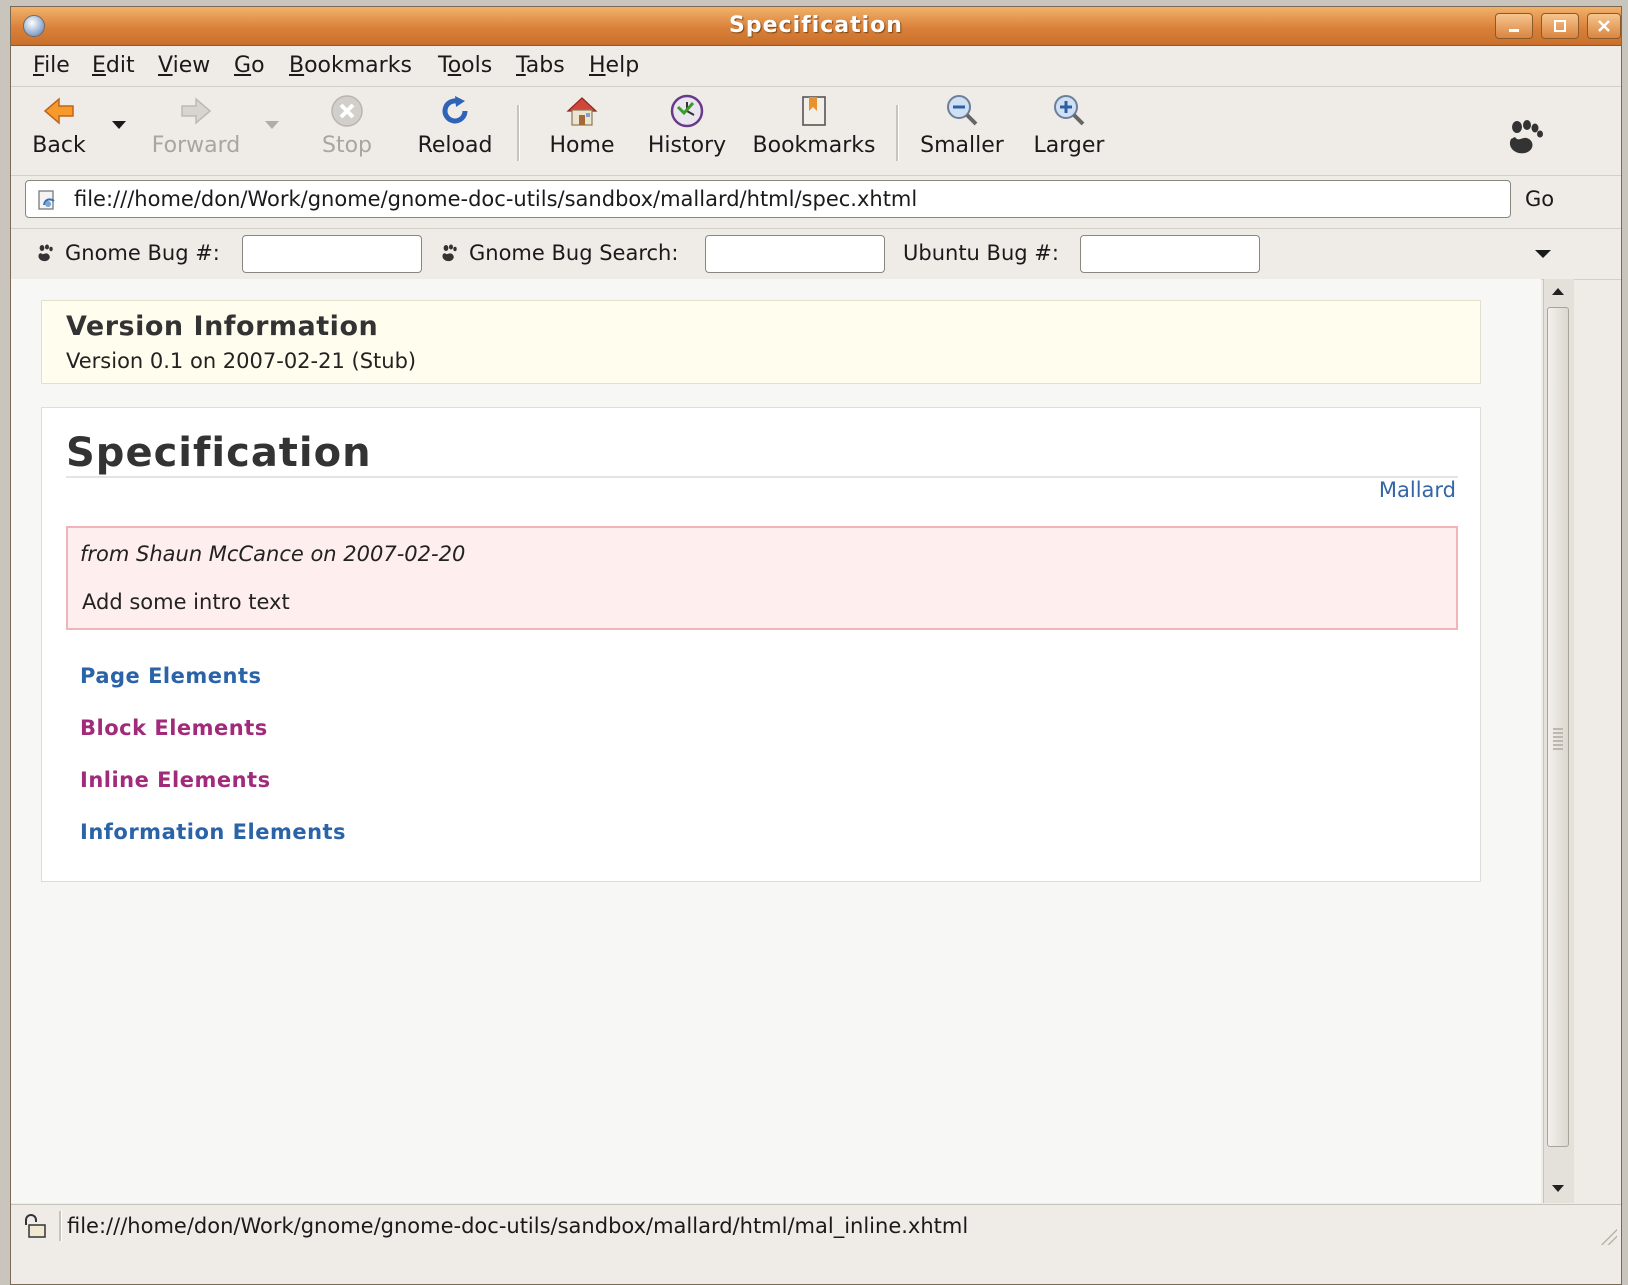 Image resolution: width=1628 pixels, height=1285 pixels. Describe the element at coordinates (814, 111) in the screenshot. I see `bookmarks-book-icon` at that location.